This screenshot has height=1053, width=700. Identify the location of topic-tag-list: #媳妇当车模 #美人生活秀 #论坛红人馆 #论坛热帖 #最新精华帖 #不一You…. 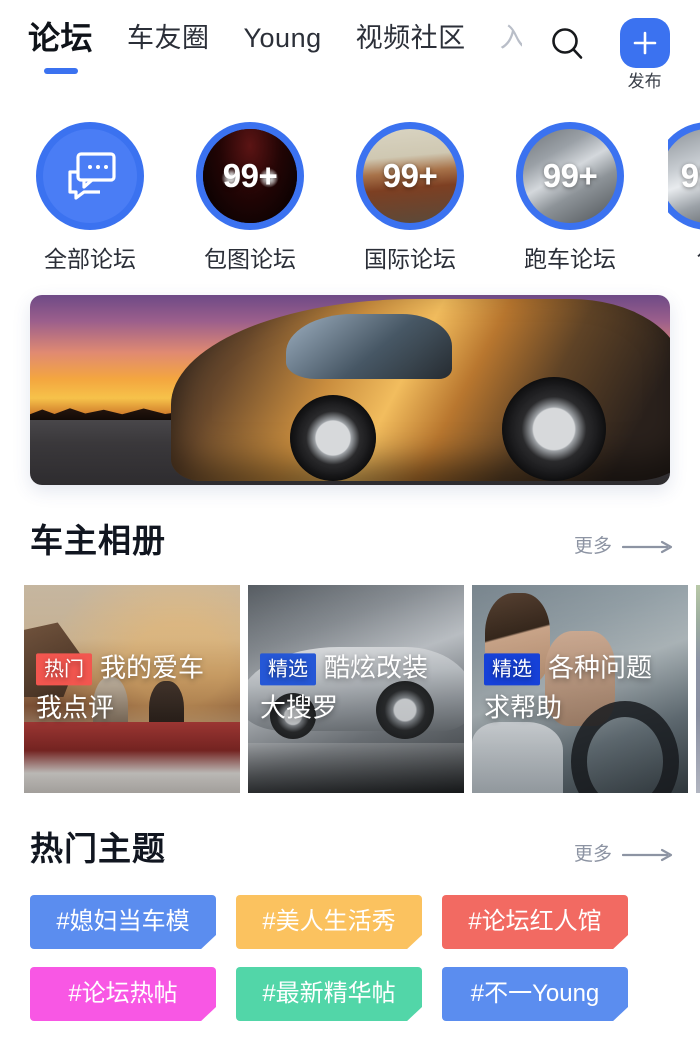
(350, 946).